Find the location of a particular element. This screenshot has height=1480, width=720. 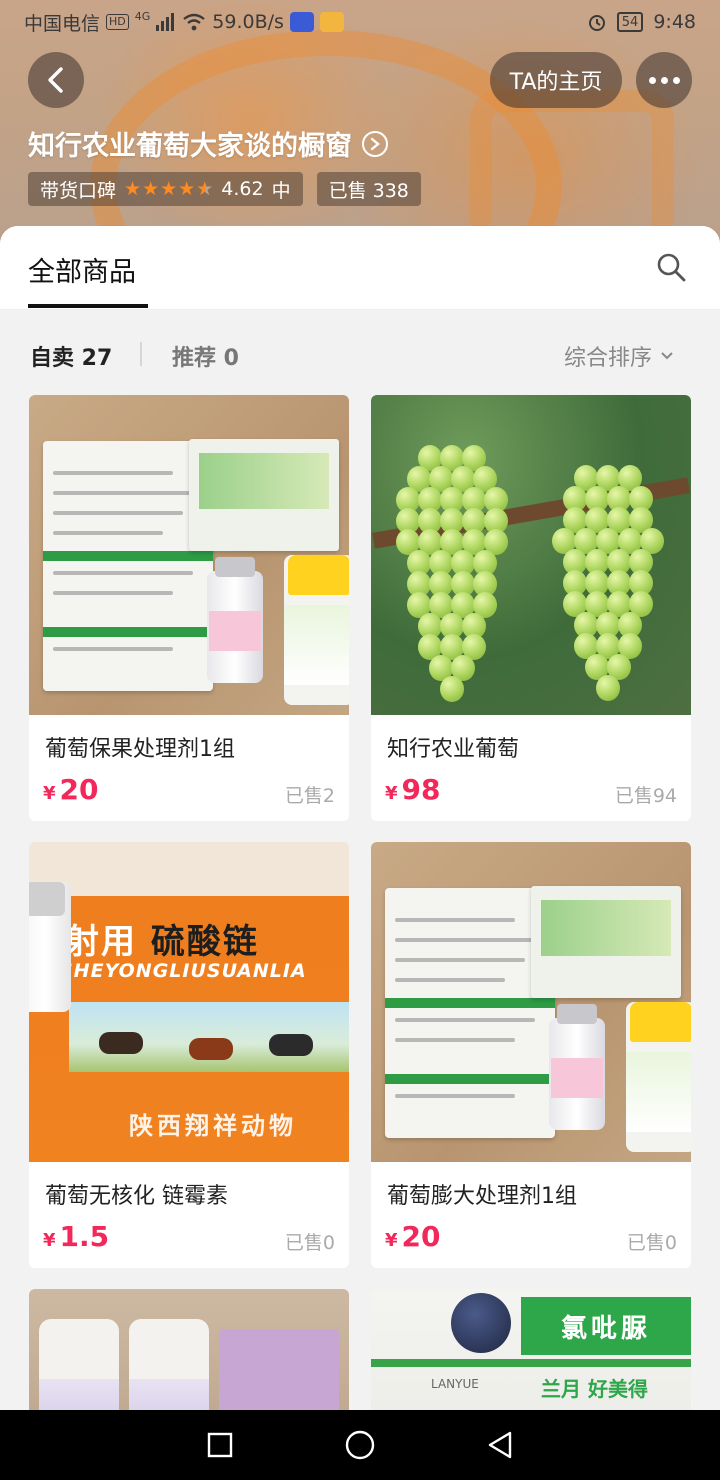

net-speed: 59.0B/s is located at coordinates (248, 22).